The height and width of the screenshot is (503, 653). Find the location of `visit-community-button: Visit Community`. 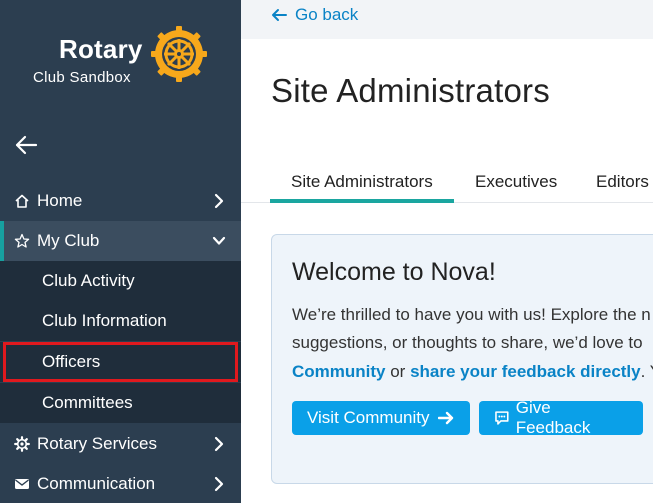

visit-community-button: Visit Community is located at coordinates (381, 418).